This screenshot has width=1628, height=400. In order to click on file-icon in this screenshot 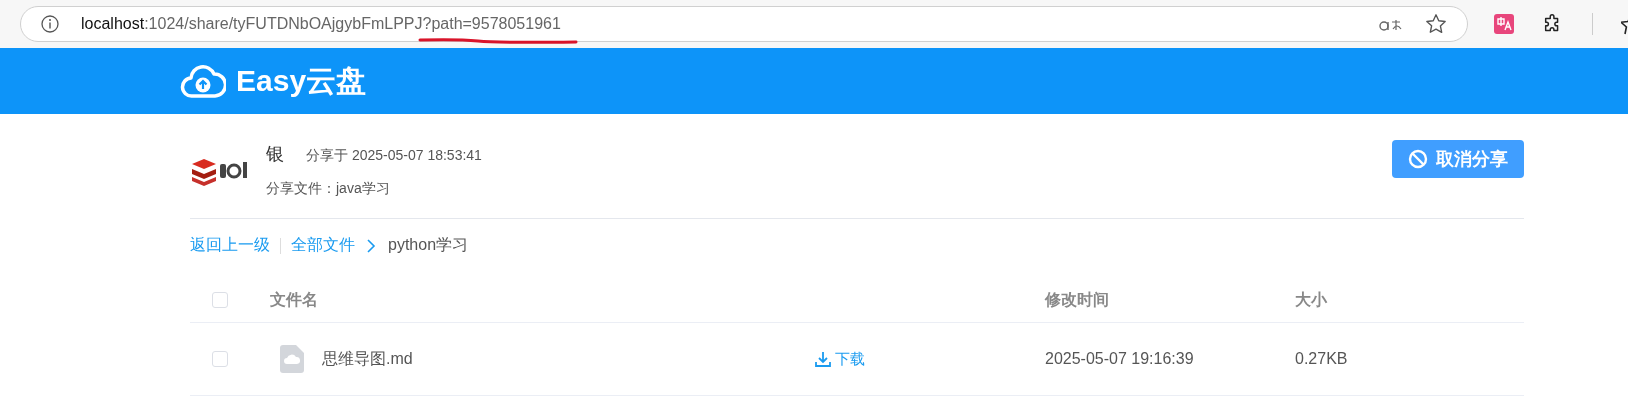, I will do `click(292, 359)`.